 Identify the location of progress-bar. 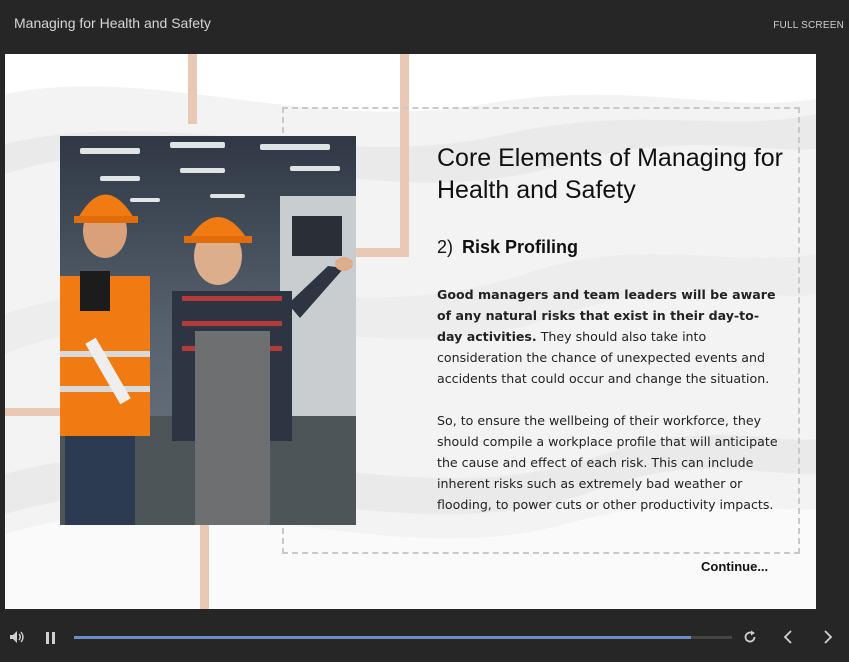
(403, 637).